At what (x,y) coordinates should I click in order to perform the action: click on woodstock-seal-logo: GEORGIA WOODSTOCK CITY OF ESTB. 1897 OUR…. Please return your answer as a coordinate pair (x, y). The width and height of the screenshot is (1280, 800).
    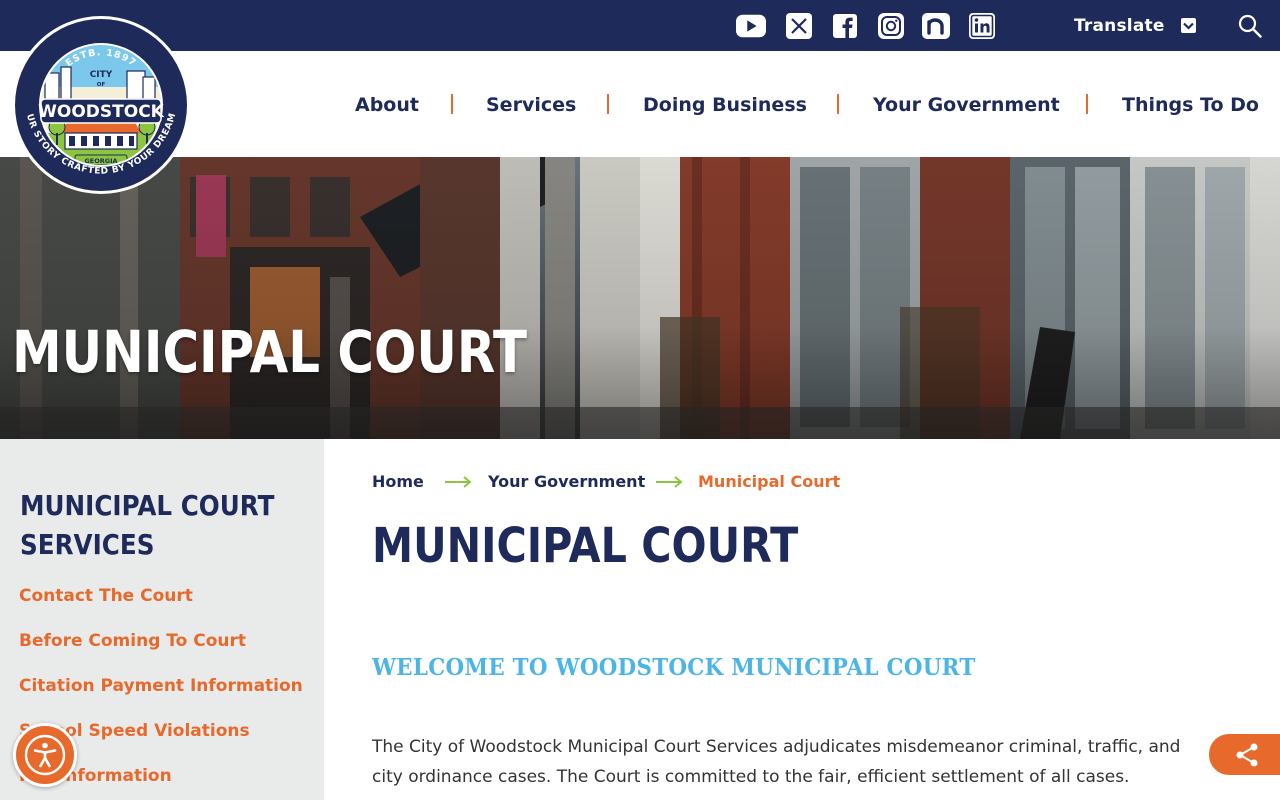
    Looking at the image, I should click on (98, 101).